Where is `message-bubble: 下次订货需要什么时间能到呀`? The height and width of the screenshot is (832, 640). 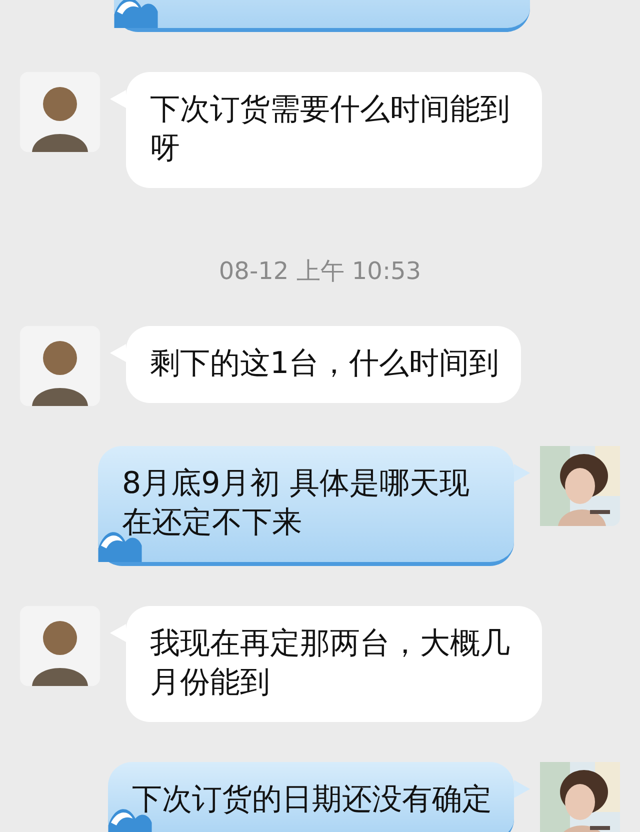
message-bubble: 下次订货需要什么时间能到呀 is located at coordinates (334, 130).